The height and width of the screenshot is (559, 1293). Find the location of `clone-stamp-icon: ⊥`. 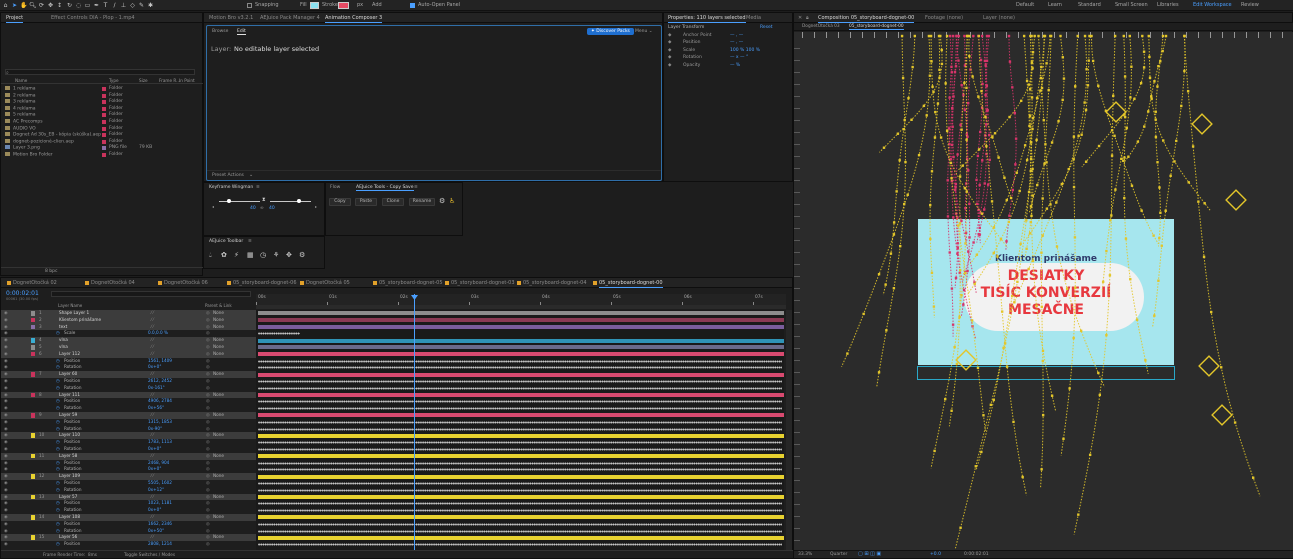

clone-stamp-icon: ⊥ is located at coordinates (123, 5).